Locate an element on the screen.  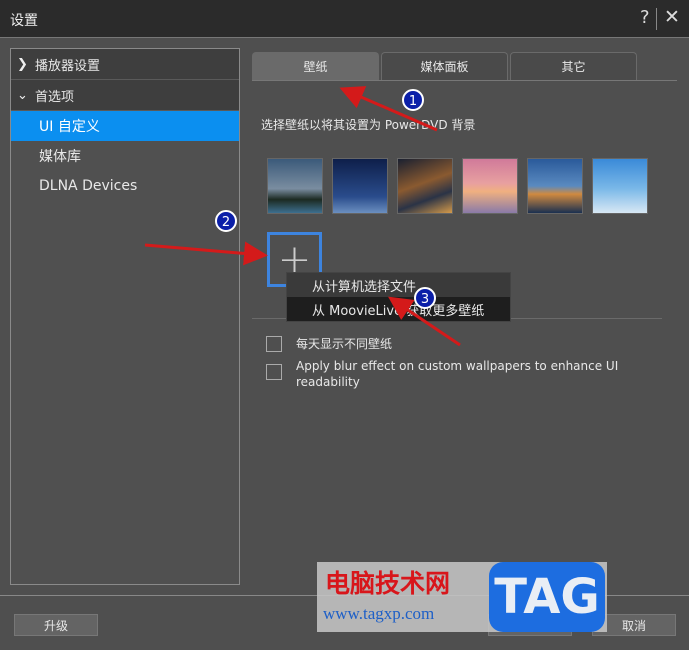
svg-text: 2 is located at coordinates (226, 222).